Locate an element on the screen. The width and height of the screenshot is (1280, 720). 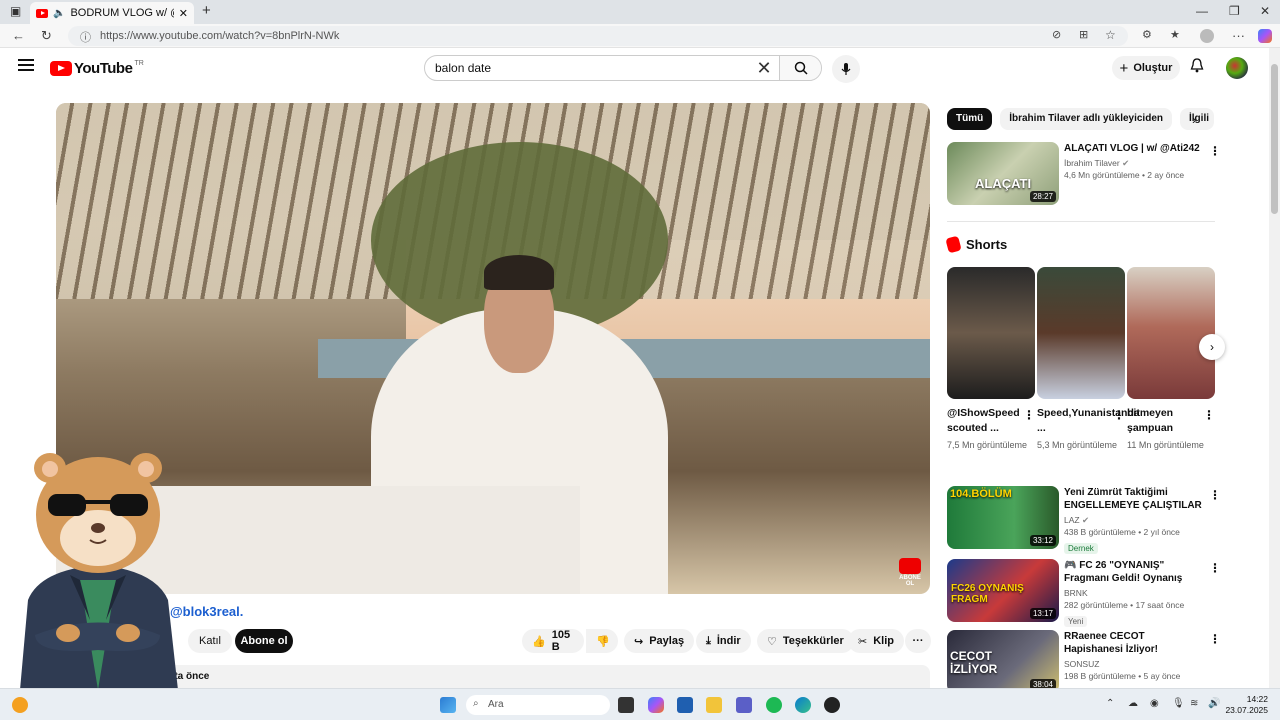
dislike-button: 👎 is located at coordinates (602, 641).